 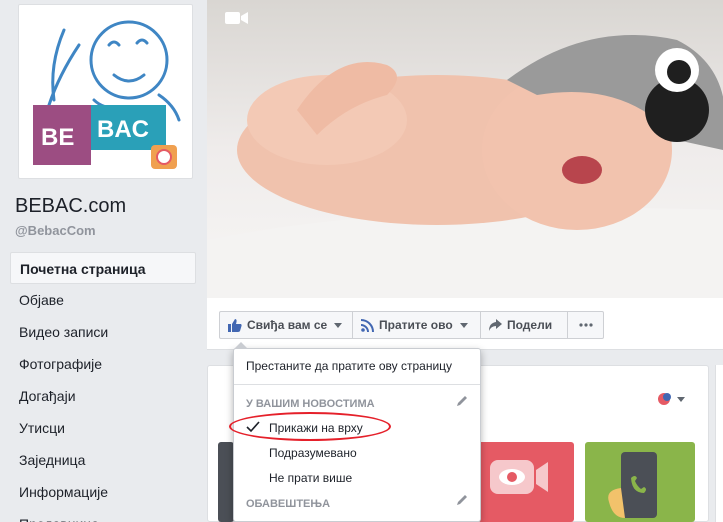 I want to click on more-options-button, so click(x=585, y=325).